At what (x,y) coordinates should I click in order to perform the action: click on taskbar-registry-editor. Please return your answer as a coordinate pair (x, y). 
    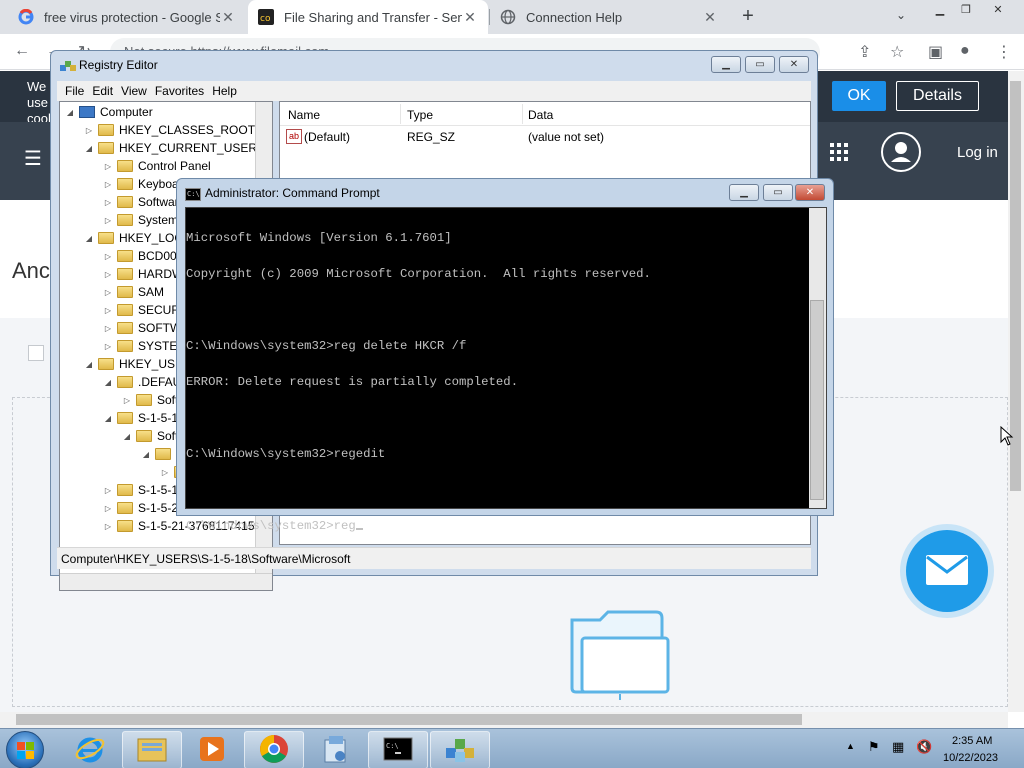
    Looking at the image, I should click on (460, 749).